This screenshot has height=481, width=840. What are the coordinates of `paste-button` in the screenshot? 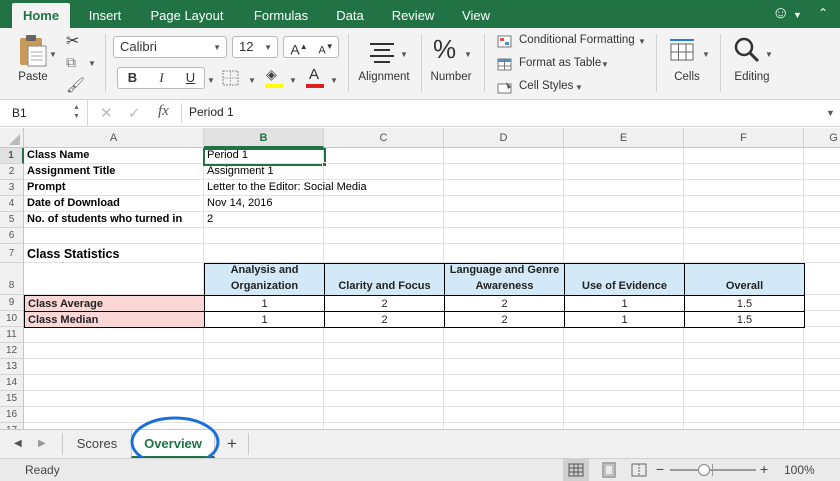 It's located at (32, 51).